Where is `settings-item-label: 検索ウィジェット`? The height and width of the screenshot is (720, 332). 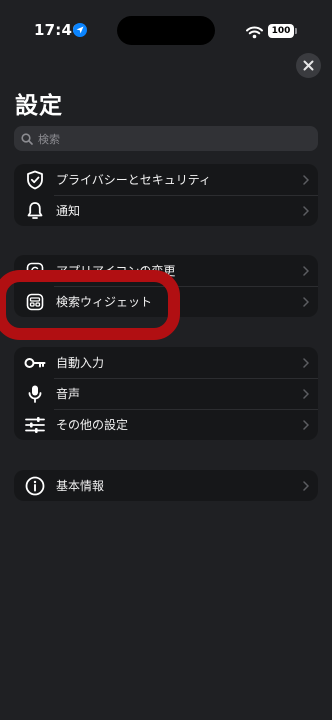
settings-item-label: 検索ウィジェット is located at coordinates (104, 302).